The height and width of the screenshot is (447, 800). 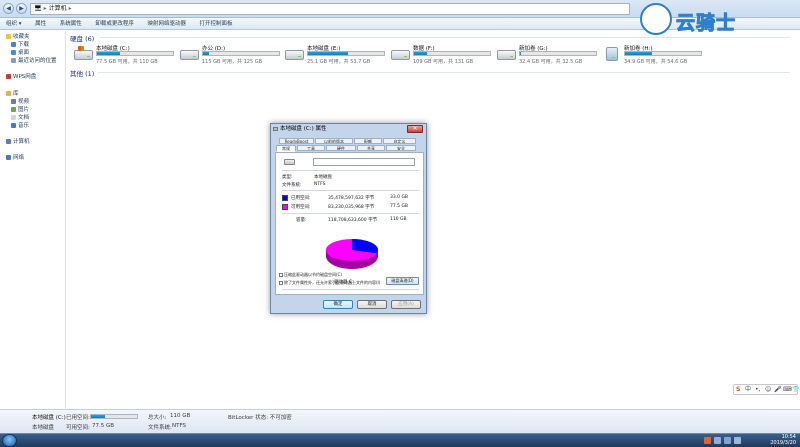 I want to click on organize-button: 组织 ▾, so click(x=14, y=24).